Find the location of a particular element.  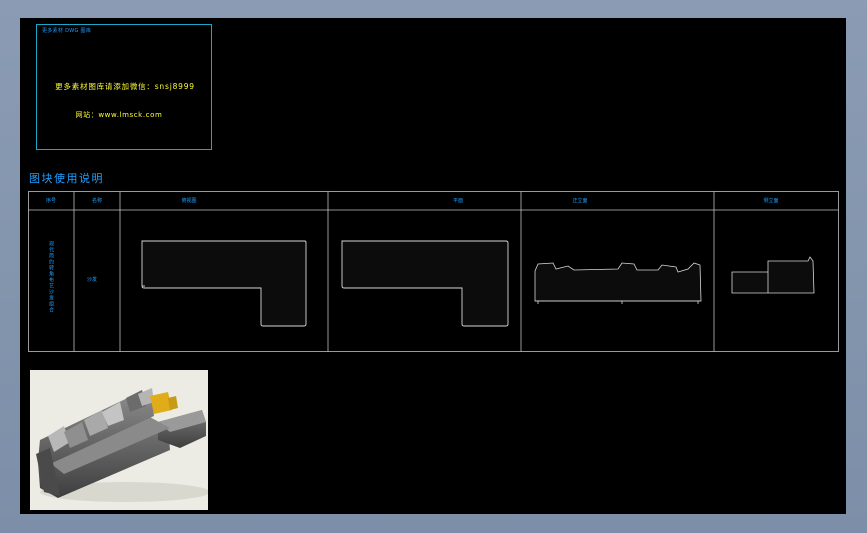

cell-block-type: 沙发 is located at coordinates (92, 280).